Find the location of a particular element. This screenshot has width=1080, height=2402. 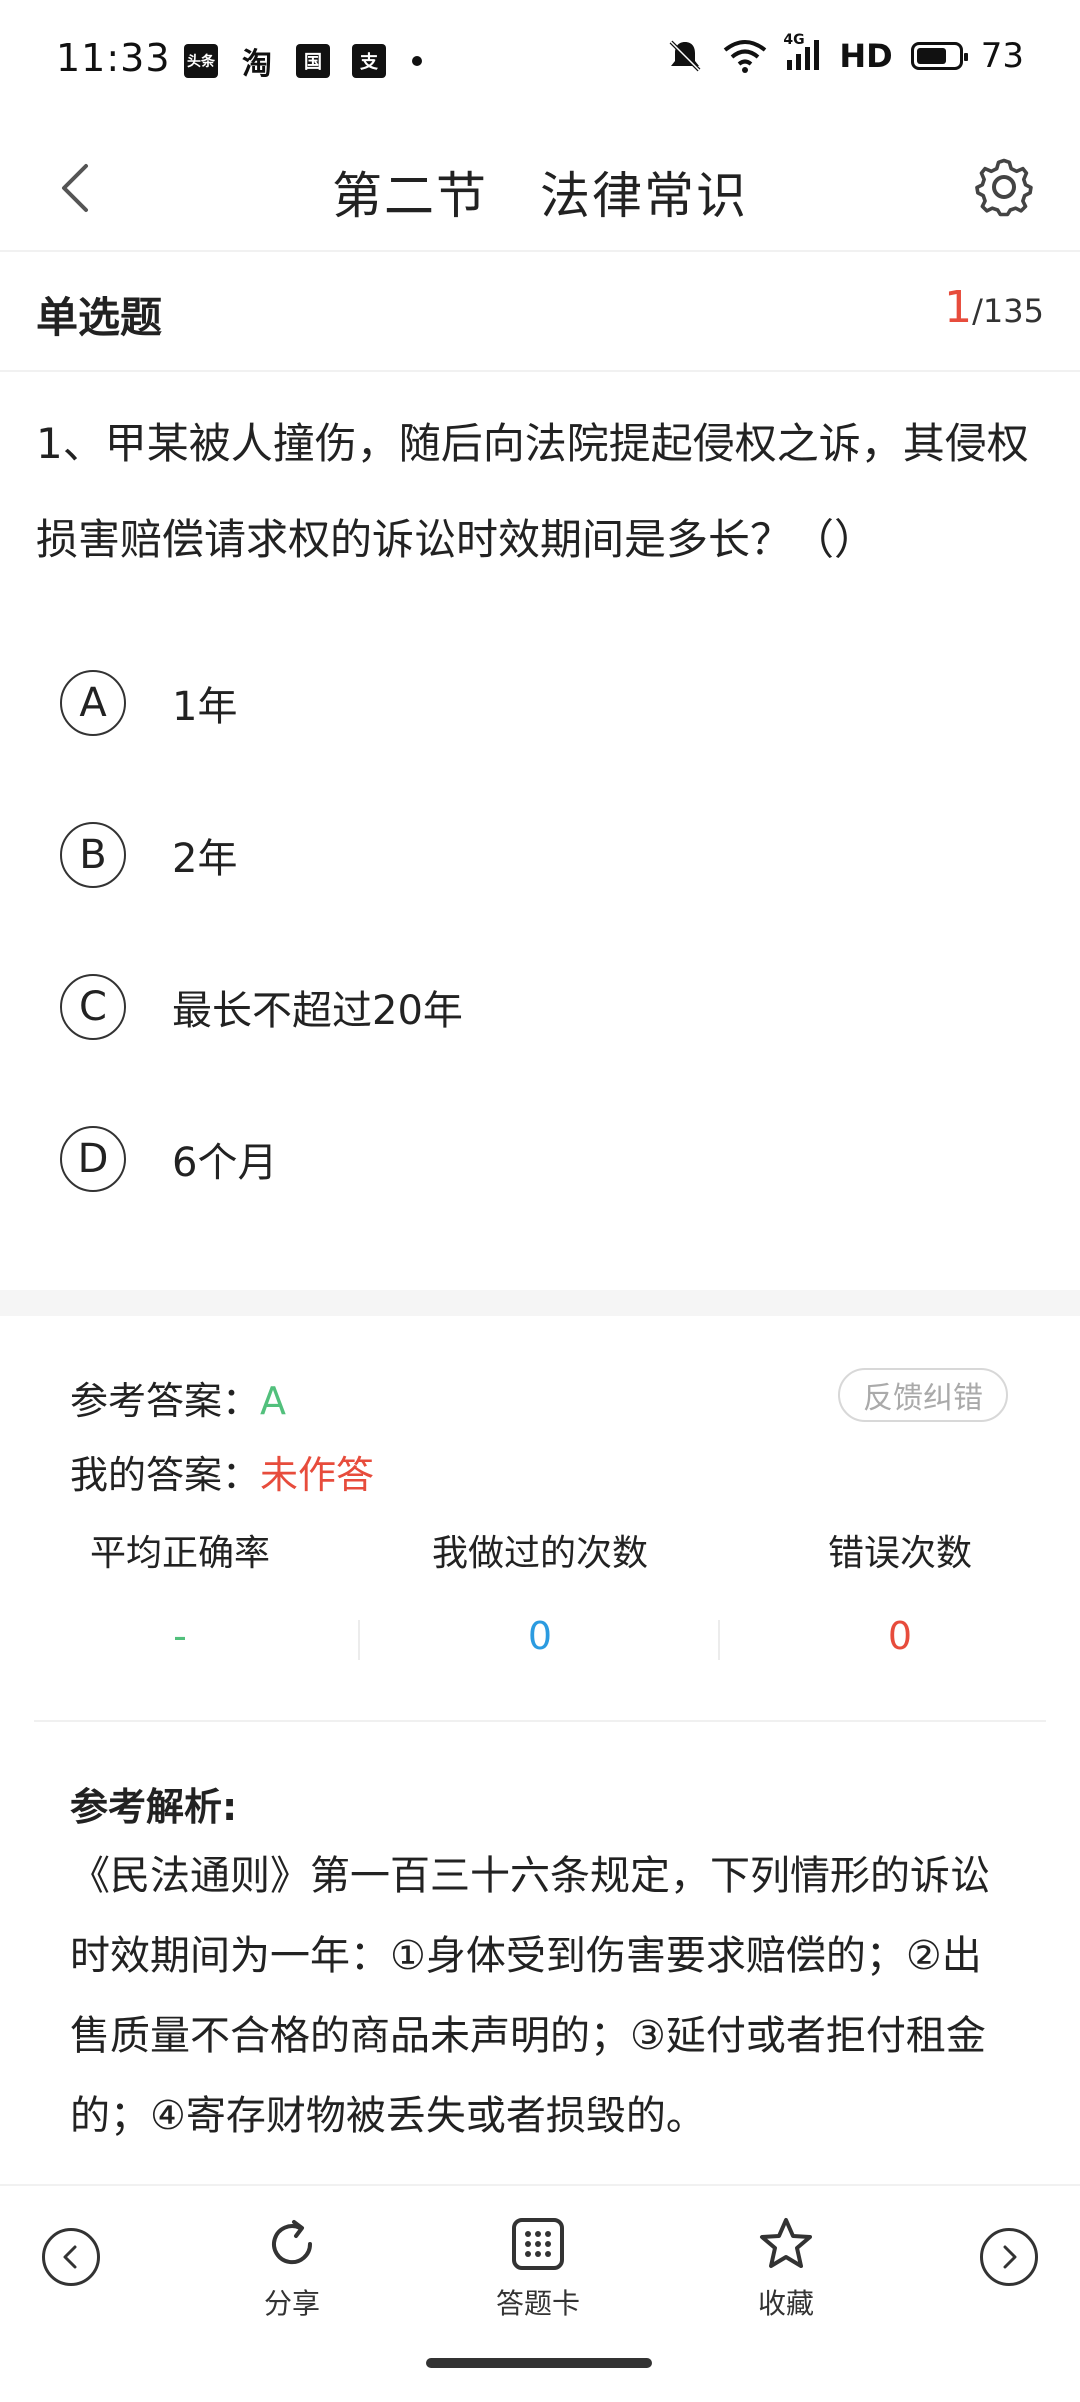

previous-question-button is located at coordinates (71, 2257).